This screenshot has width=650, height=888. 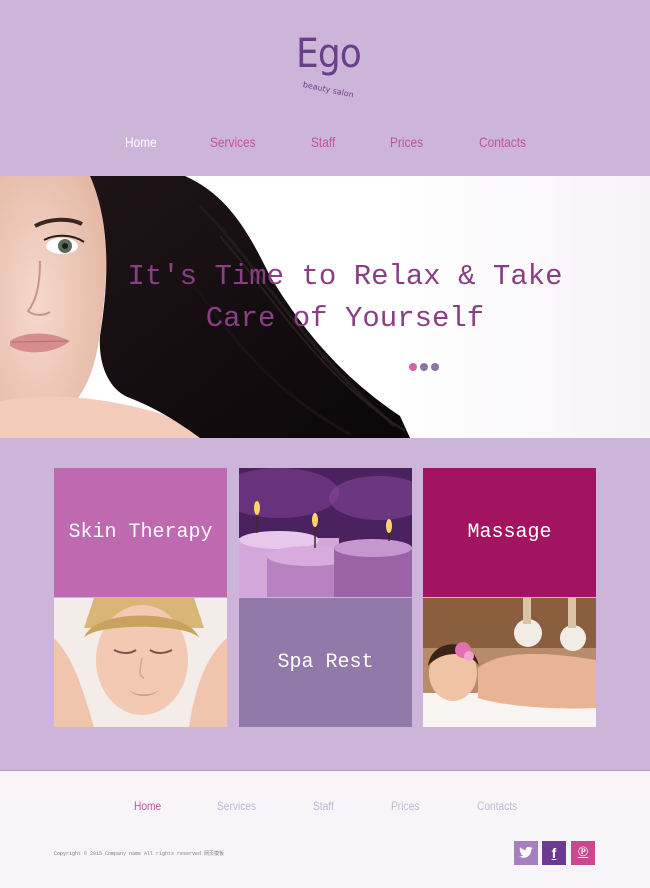 I want to click on nav-item-staff: Staff, so click(x=323, y=142).